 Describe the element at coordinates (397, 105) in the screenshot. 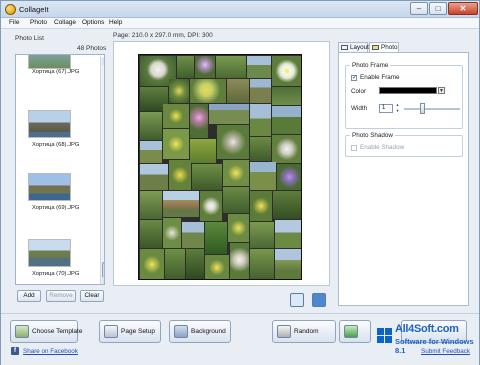

I see `spin-up-icon: ▲` at that location.